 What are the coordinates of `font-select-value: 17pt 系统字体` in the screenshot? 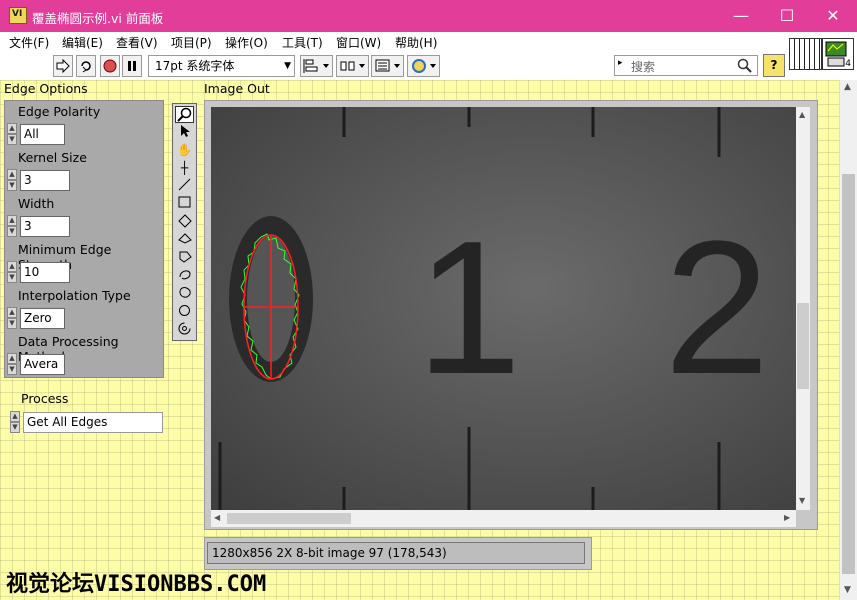 It's located at (195, 66).